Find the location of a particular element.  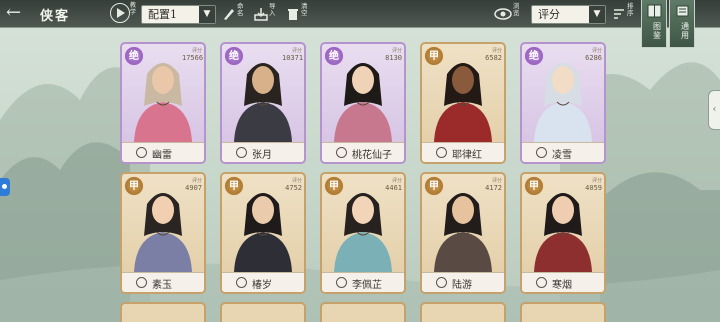

power-score: 评分 8130 is located at coordinates (392, 55).